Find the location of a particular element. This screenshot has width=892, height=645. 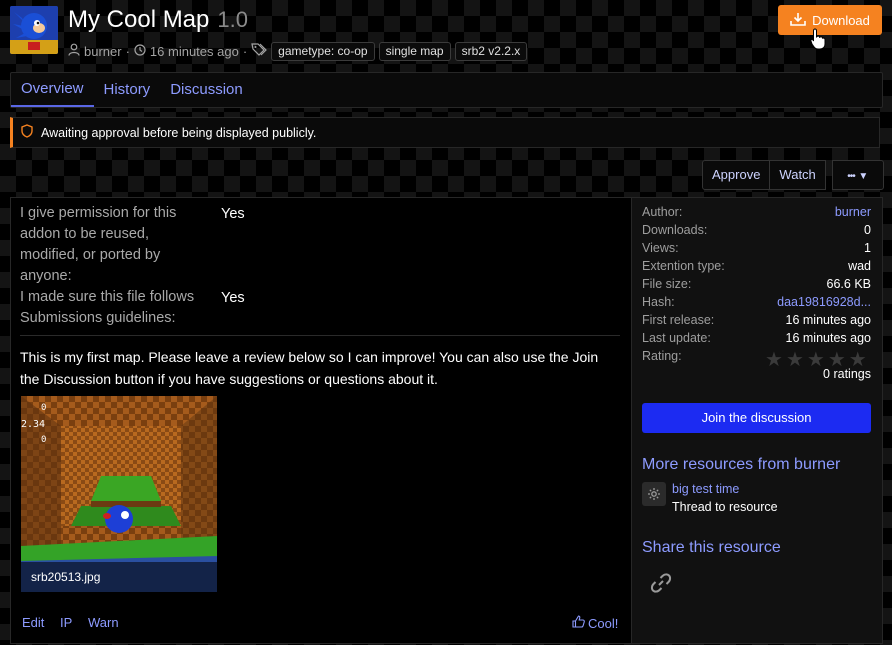

info-value: 16 minutes ago is located at coordinates (828, 320).